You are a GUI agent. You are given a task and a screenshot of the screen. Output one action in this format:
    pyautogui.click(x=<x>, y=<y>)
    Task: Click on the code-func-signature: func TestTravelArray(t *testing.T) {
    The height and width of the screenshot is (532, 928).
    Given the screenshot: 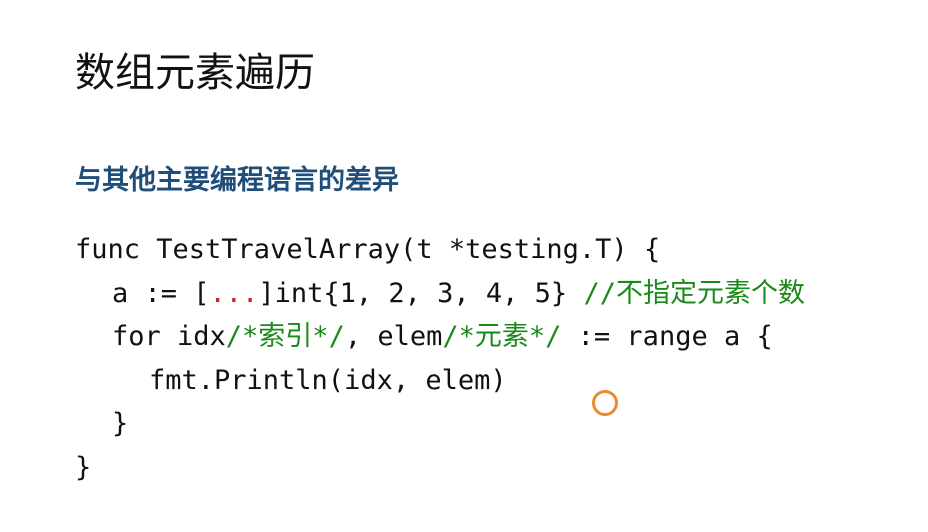 What is the action you would take?
    pyautogui.click(x=368, y=249)
    